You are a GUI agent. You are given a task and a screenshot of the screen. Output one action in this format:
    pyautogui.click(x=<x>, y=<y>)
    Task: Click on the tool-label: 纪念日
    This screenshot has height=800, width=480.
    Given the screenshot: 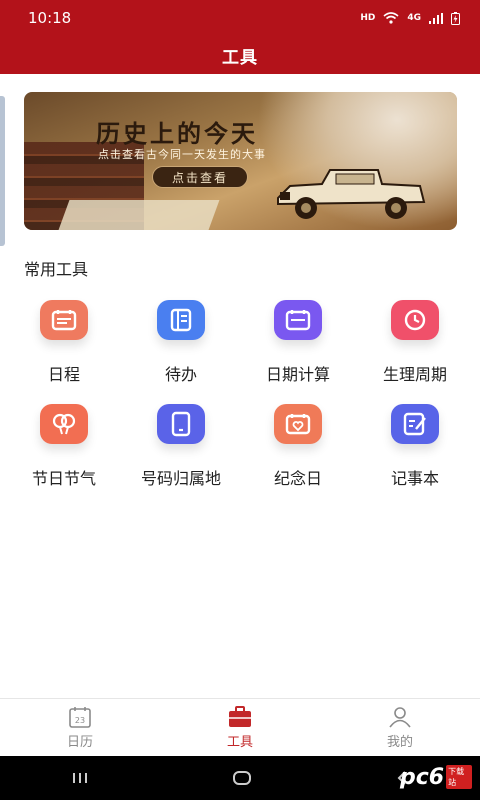 What is the action you would take?
    pyautogui.click(x=297, y=478)
    